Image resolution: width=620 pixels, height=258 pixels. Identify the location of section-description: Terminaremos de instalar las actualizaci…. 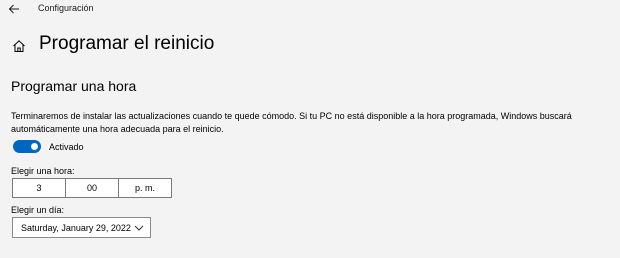
(291, 122).